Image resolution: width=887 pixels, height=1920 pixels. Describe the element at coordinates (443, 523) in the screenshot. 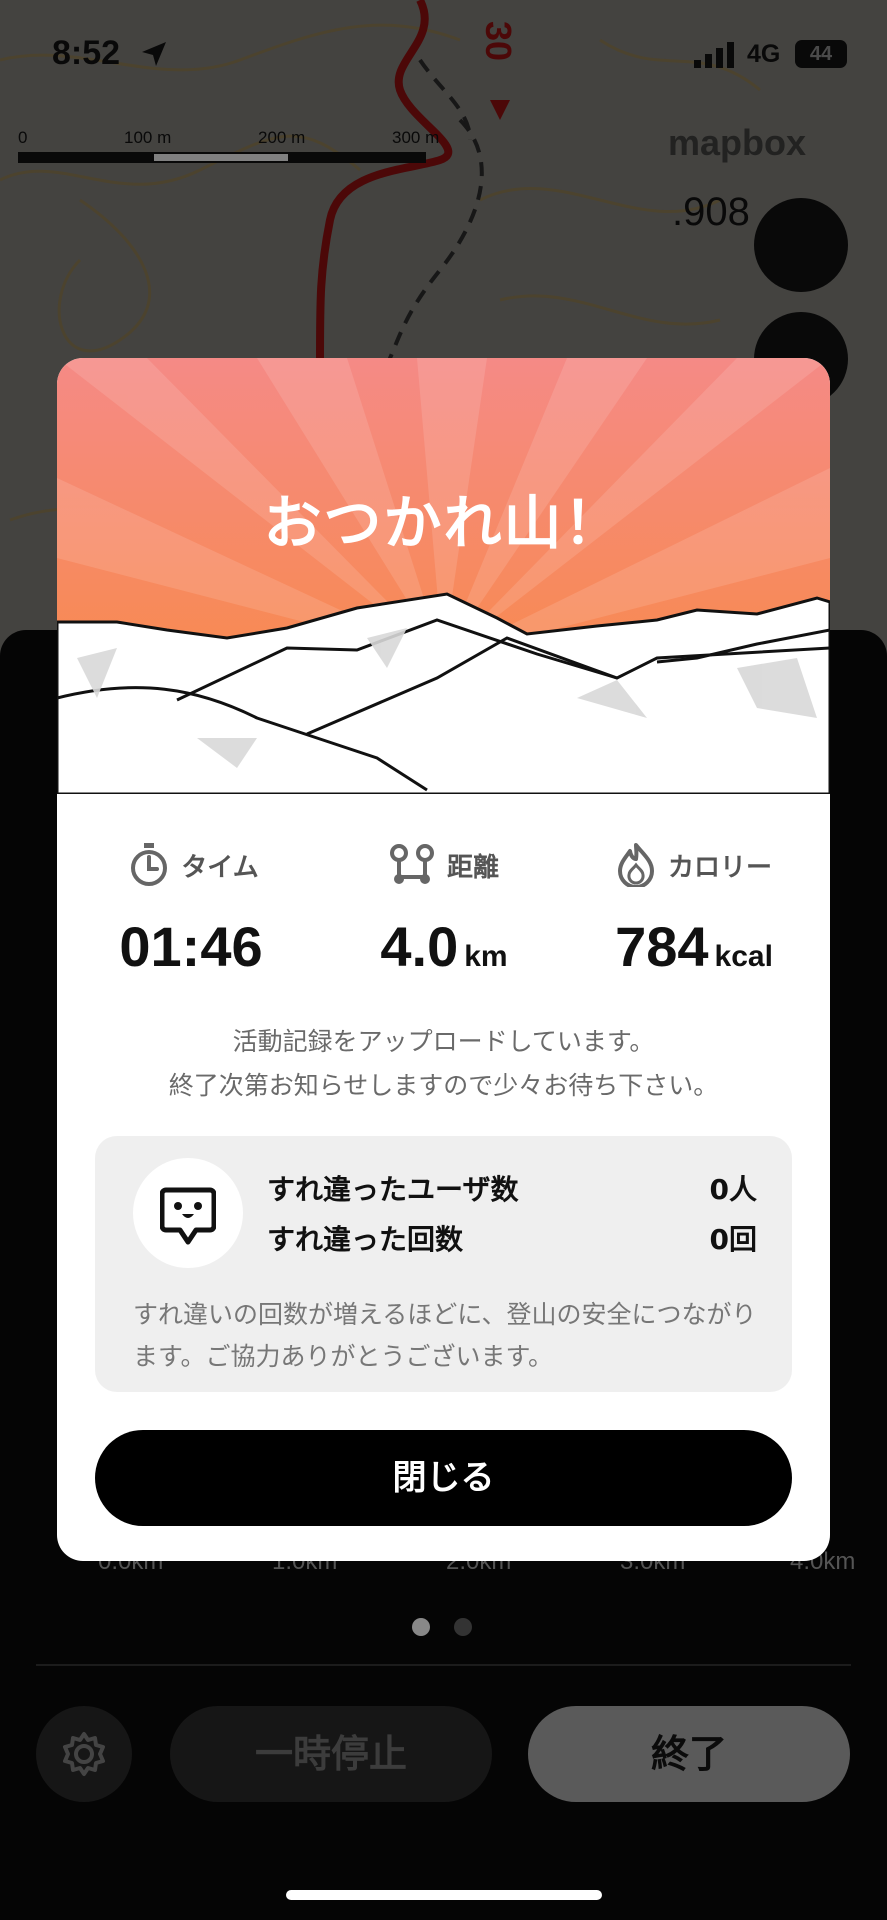

I see `dialog-title: おつかれ山！` at that location.